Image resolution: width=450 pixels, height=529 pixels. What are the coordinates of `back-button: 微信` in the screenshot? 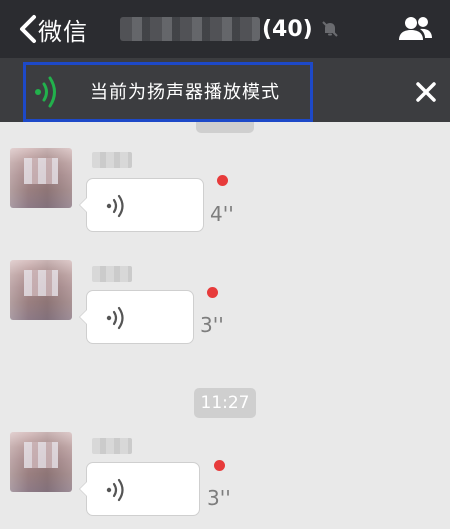 It's located at (51, 29).